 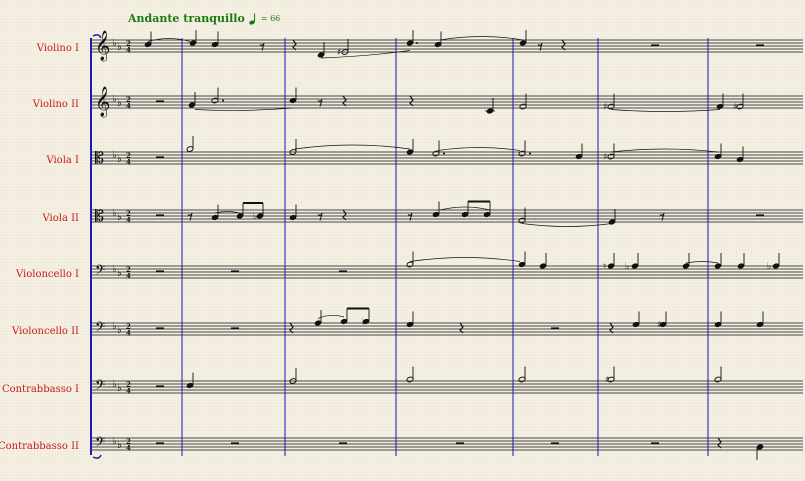 What do you see at coordinates (604, 267) in the screenshot?
I see `natural-icon: ♮` at bounding box center [604, 267].